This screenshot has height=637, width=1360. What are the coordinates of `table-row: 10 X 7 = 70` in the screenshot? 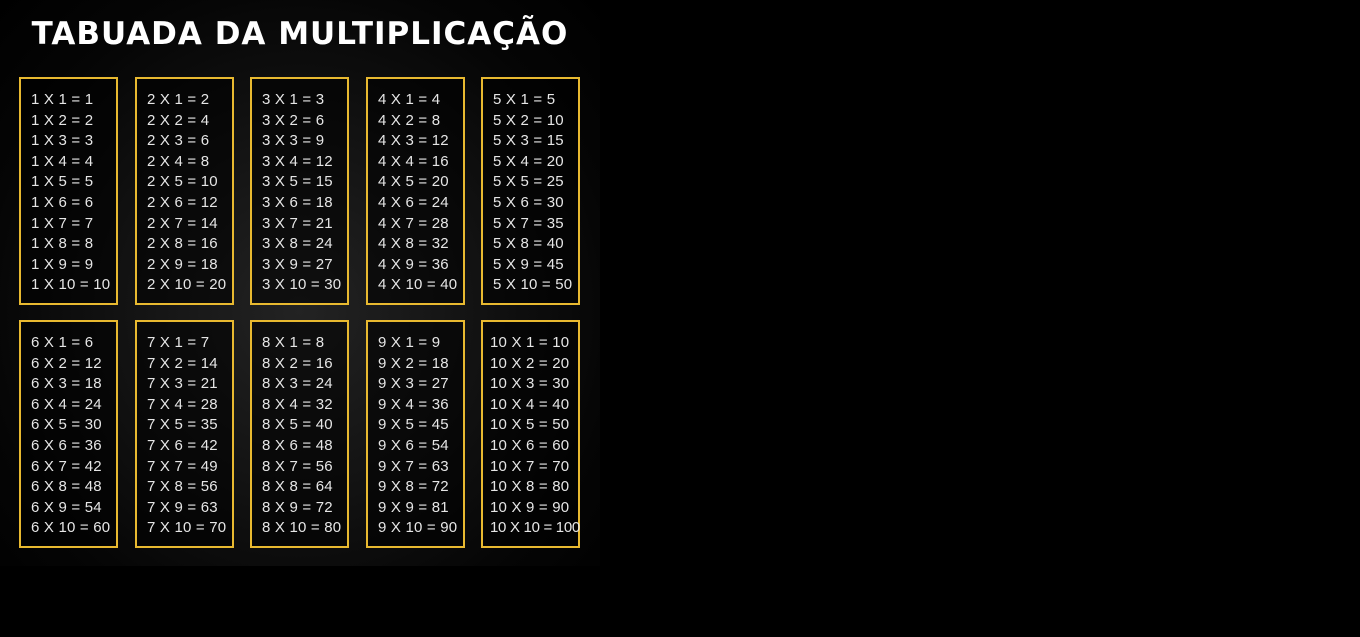 It's located at (530, 466).